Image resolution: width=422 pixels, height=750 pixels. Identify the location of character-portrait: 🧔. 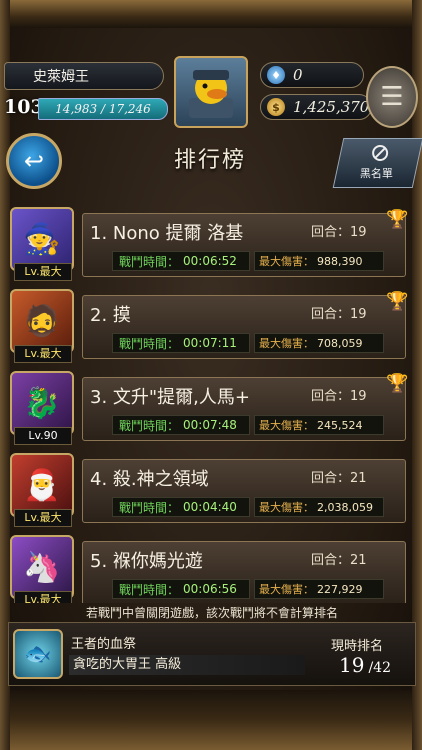
(42, 321).